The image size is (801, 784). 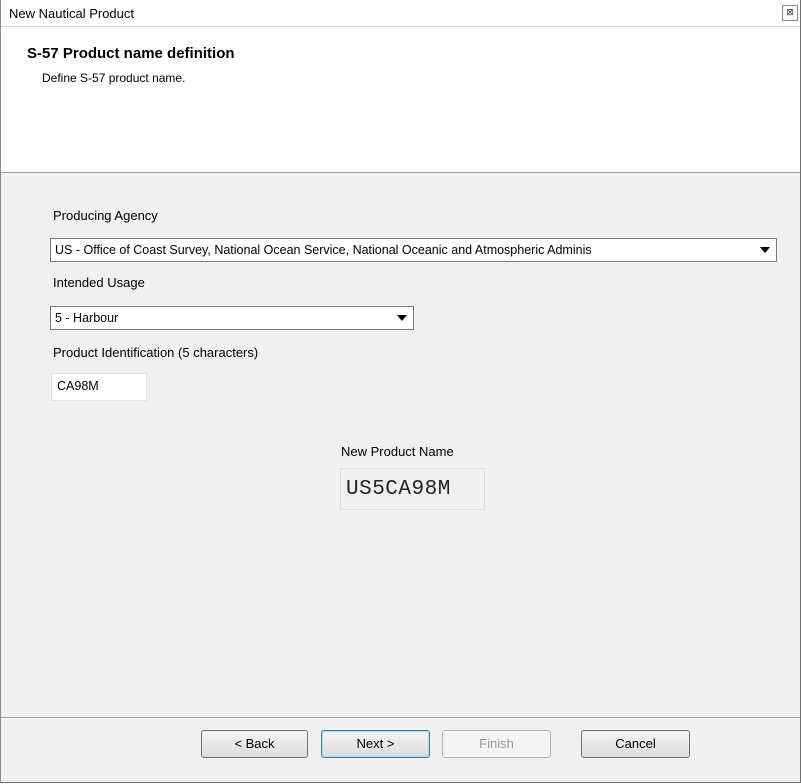 What do you see at coordinates (232, 318) in the screenshot?
I see `intended-usage-select: 5 - Harbour` at bounding box center [232, 318].